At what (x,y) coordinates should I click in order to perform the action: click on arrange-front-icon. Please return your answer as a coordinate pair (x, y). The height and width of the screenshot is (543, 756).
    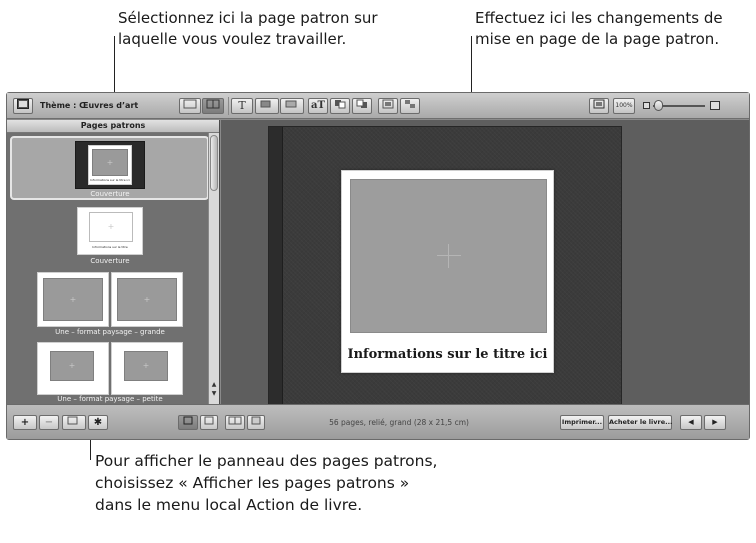
    Looking at the image, I should click on (362, 106).